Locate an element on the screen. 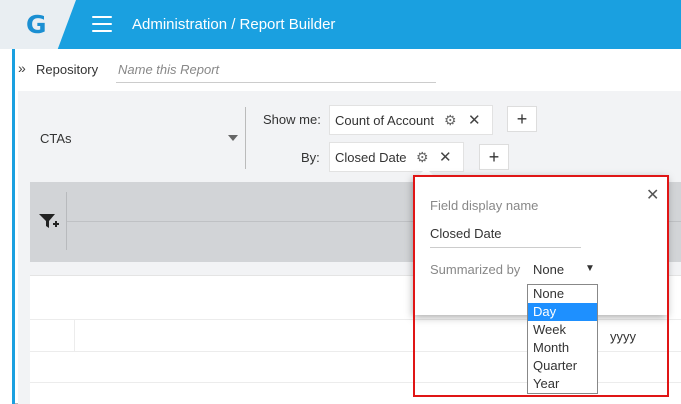  by-field-name: Closed Date is located at coordinates (371, 157).